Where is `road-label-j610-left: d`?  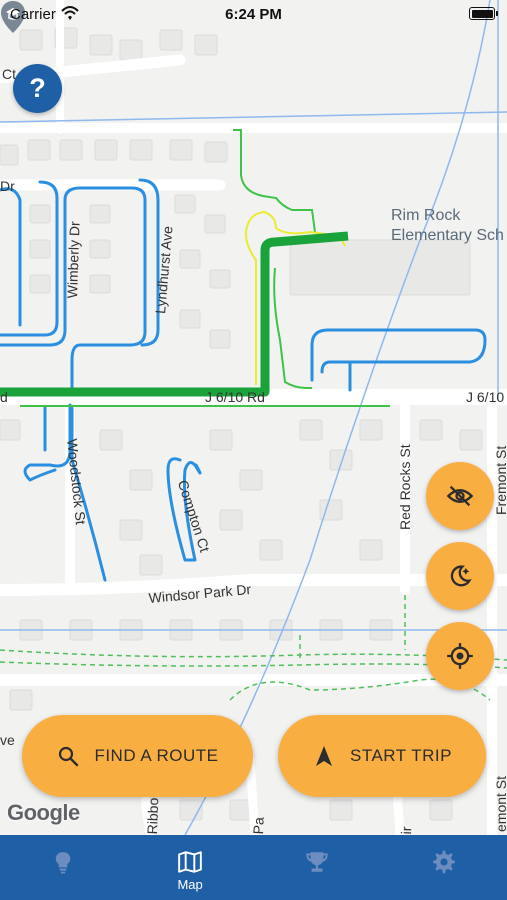
road-label-j610-left: d is located at coordinates (4, 397).